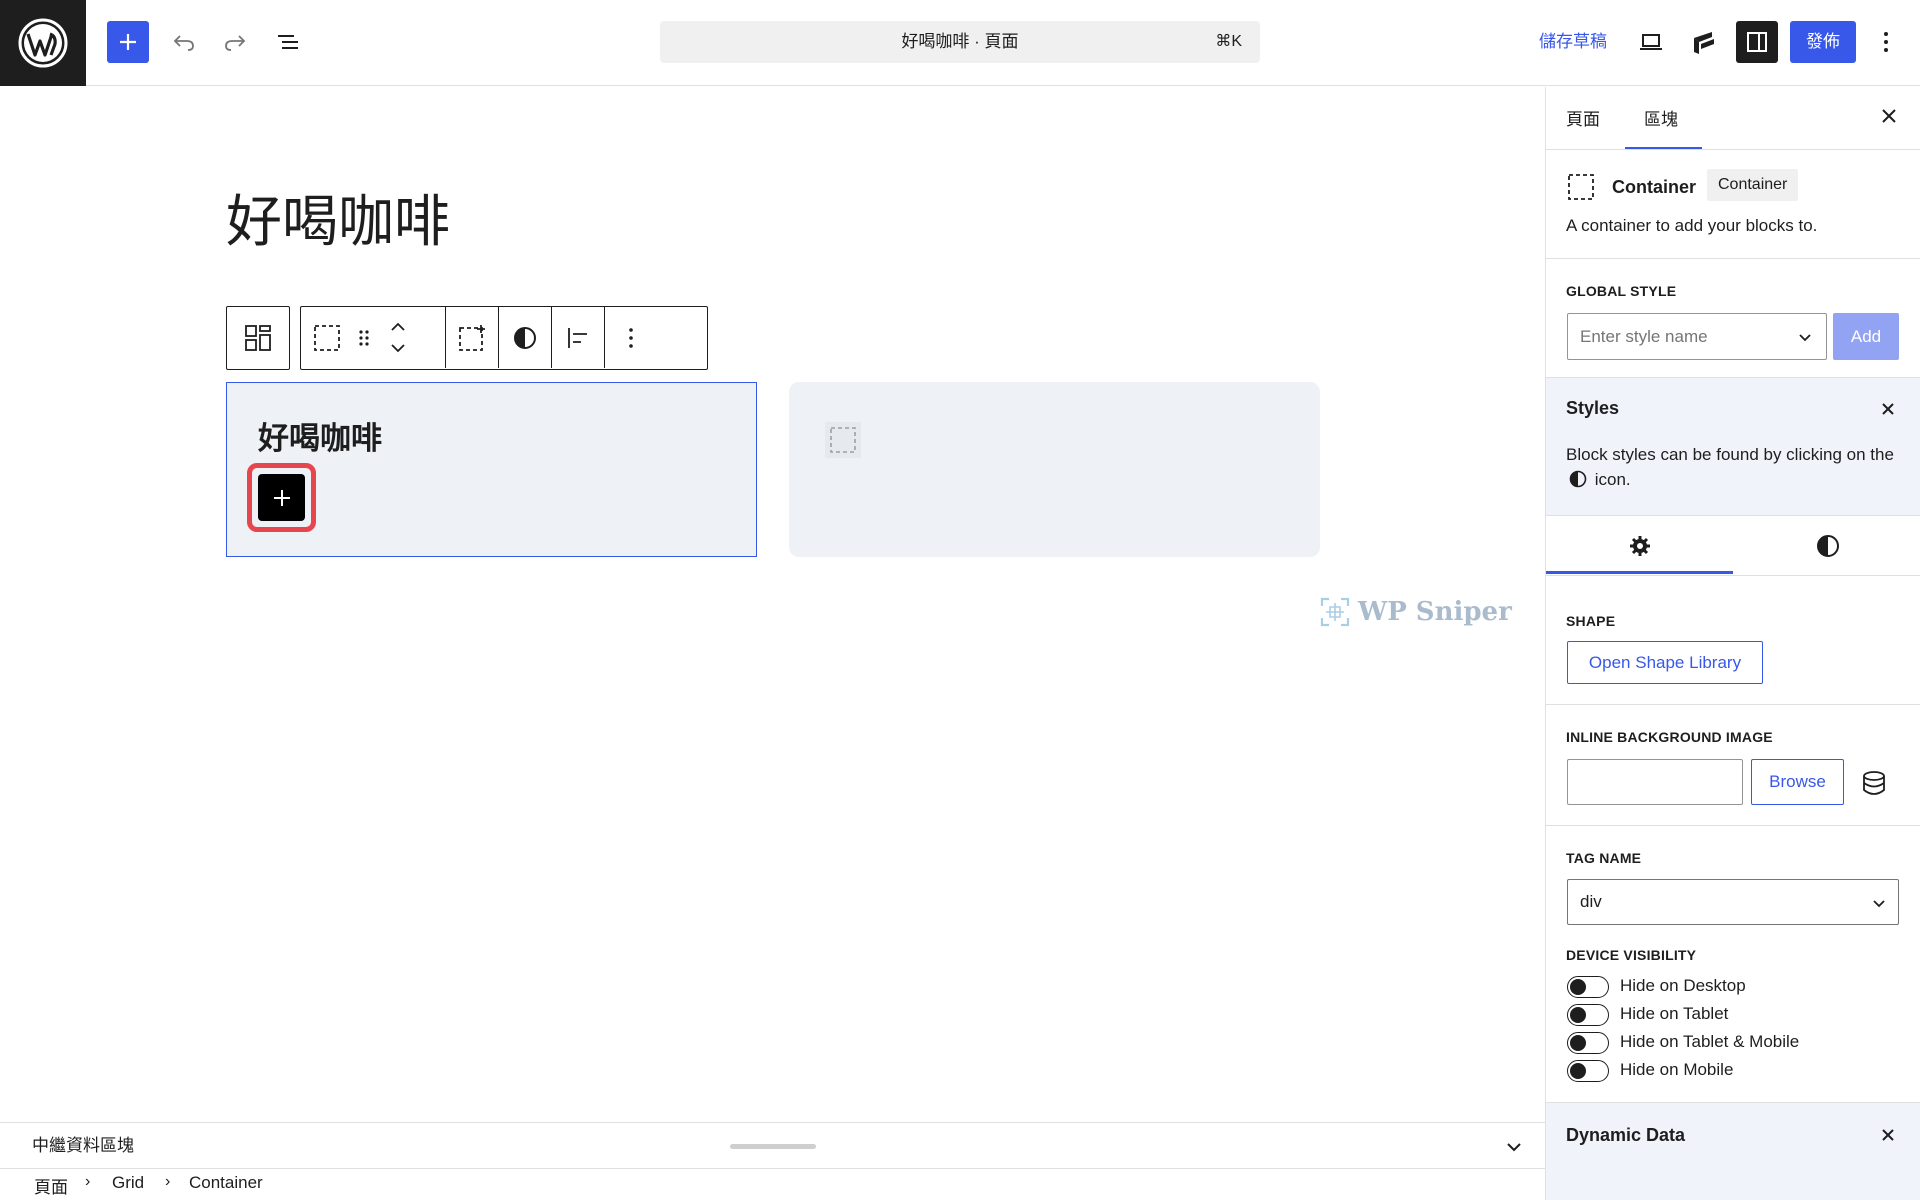 The width and height of the screenshot is (1920, 1200). Describe the element at coordinates (1435, 612) in the screenshot. I see `watermark-text: WP Sniper` at that location.